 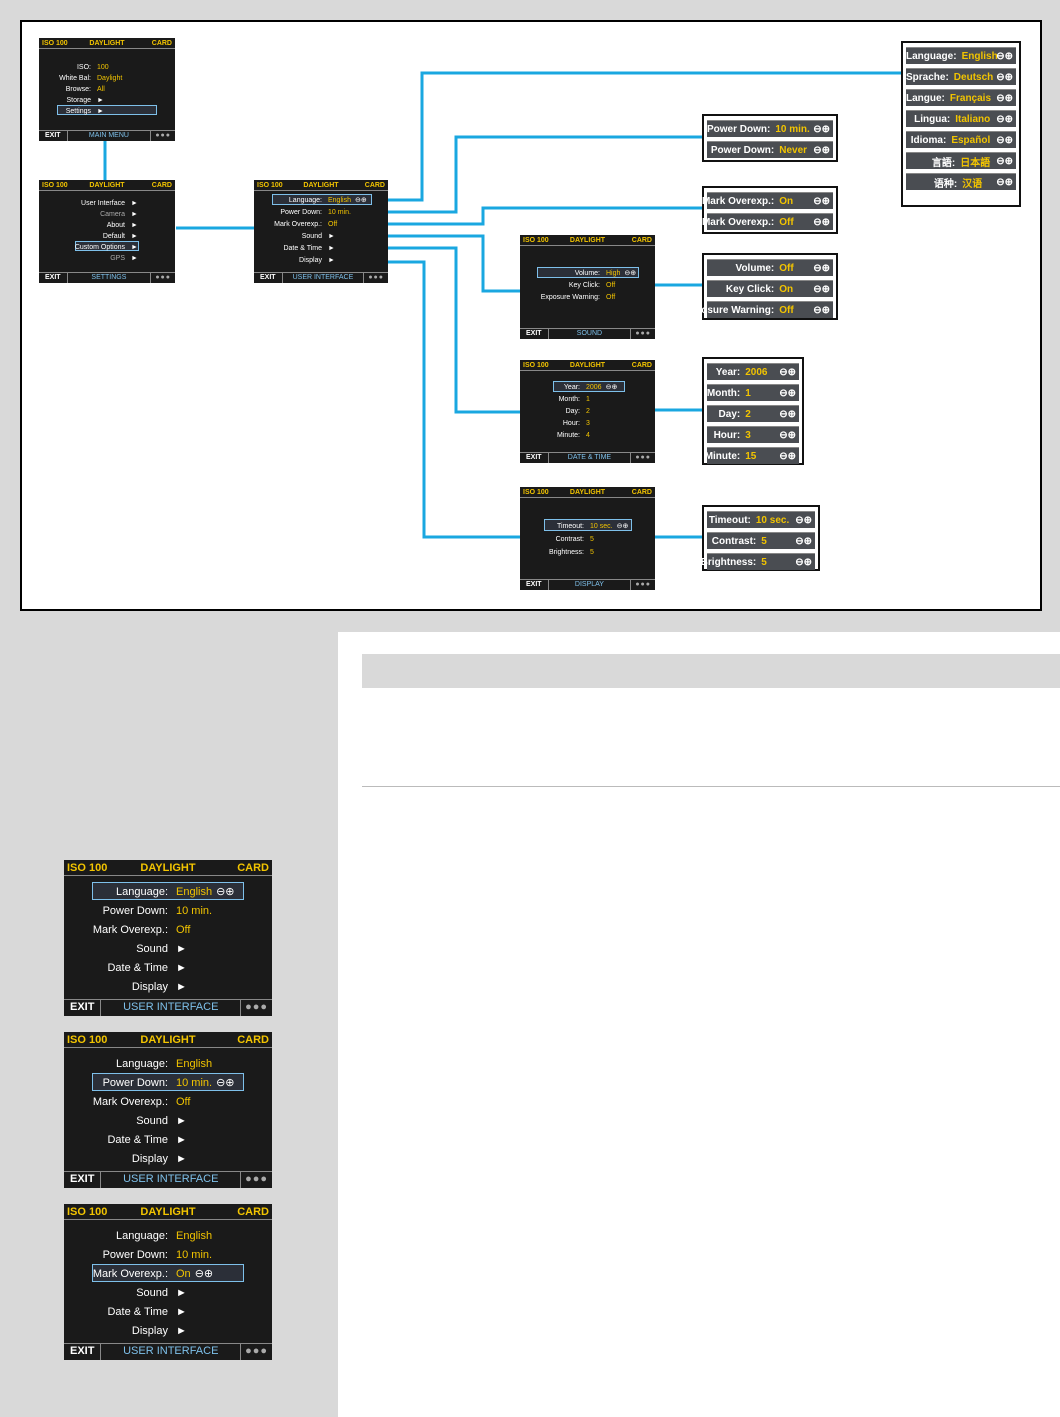 What do you see at coordinates (770, 138) in the screenshot?
I see `power-down-options-box: Power Down: 10 min. ⊖⊕ Power Down: Never ⊖⊕` at bounding box center [770, 138].